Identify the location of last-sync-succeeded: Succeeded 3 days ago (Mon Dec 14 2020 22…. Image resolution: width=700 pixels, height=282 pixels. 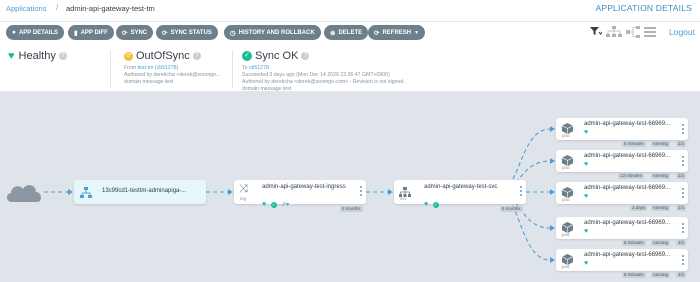
(316, 75).